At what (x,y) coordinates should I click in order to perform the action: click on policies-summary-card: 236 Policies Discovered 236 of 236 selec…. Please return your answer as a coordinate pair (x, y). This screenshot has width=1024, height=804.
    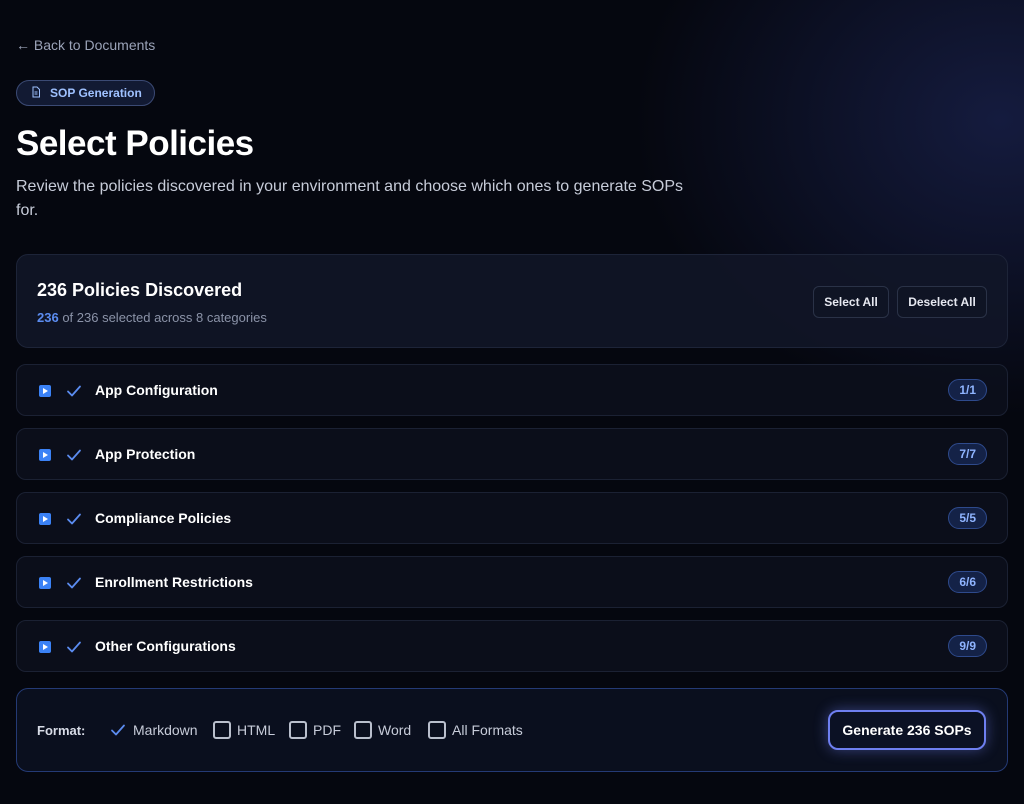
    Looking at the image, I should click on (512, 301).